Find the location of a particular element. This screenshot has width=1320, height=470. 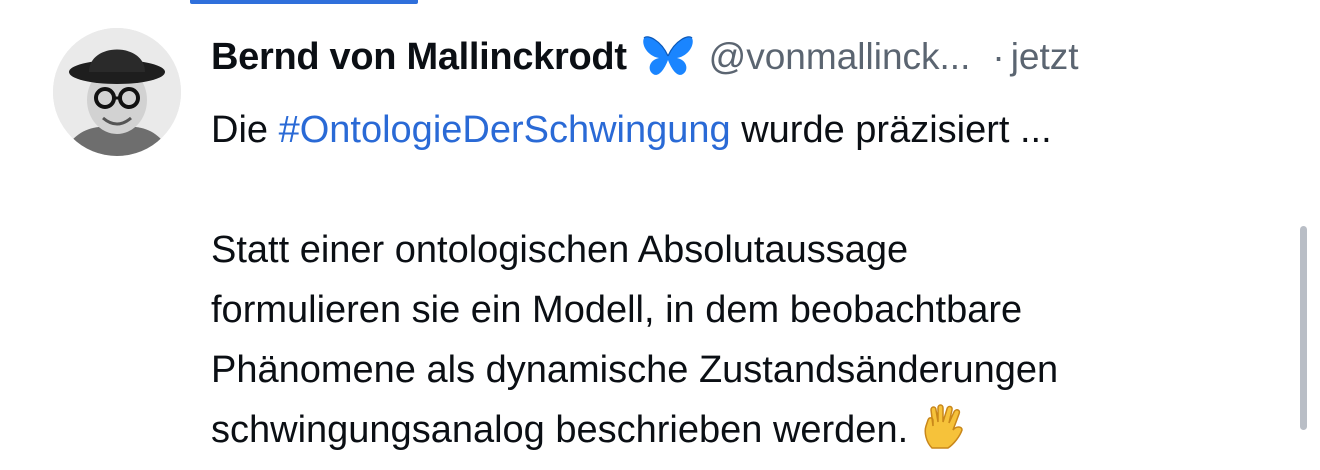

post-text-prefix: Die is located at coordinates (240, 130).